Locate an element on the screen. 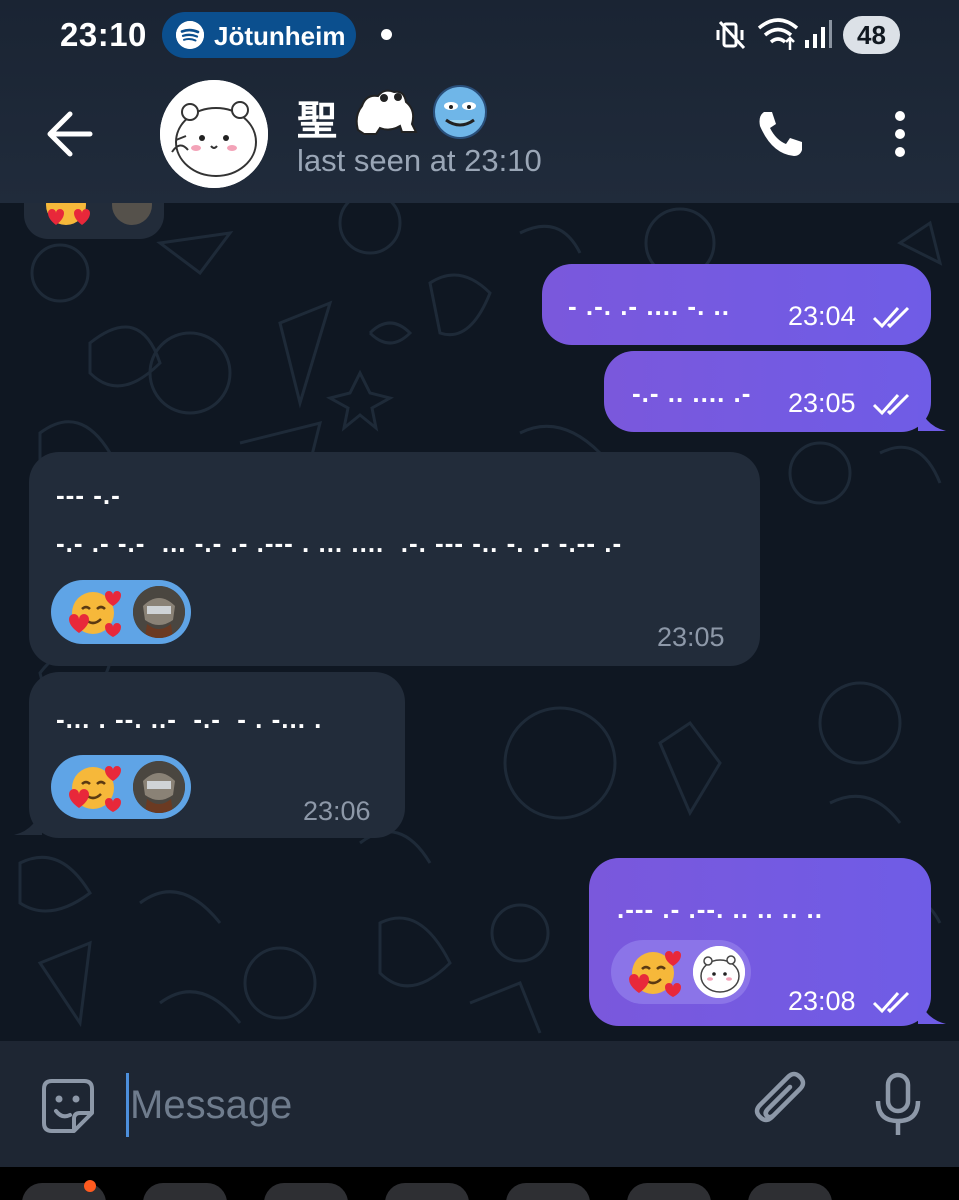  spotify-now-playing-chip: Jötunheim is located at coordinates (259, 35).